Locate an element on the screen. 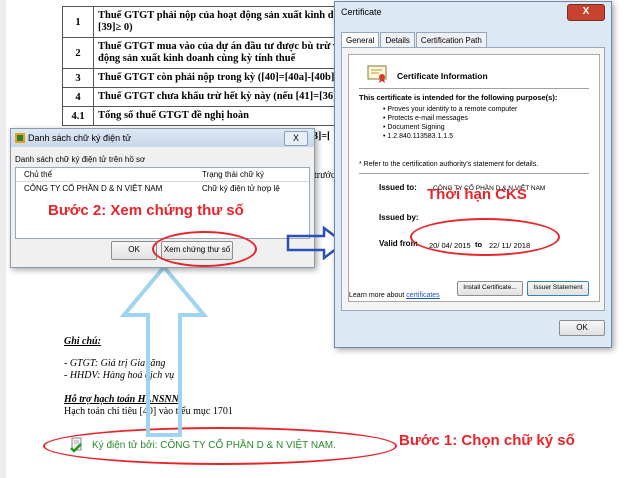 The width and height of the screenshot is (643, 478). cert-term-annotation: Thời hạn CKS is located at coordinates (477, 194).